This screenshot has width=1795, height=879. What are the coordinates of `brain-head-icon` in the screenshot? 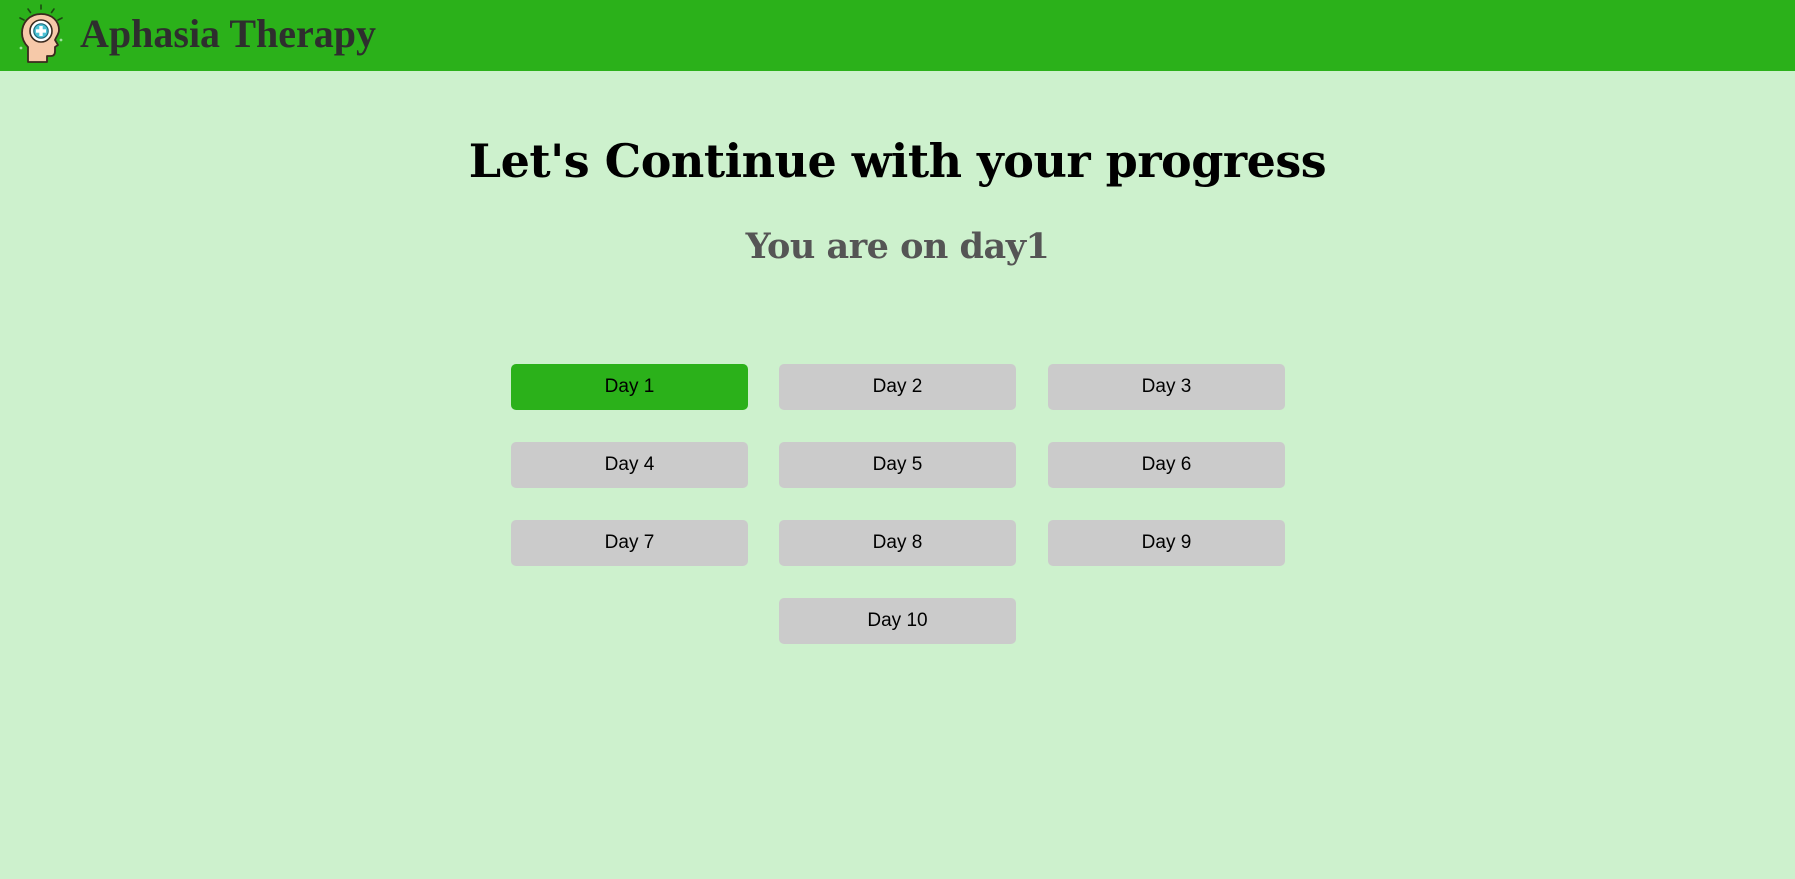 It's located at (41, 33).